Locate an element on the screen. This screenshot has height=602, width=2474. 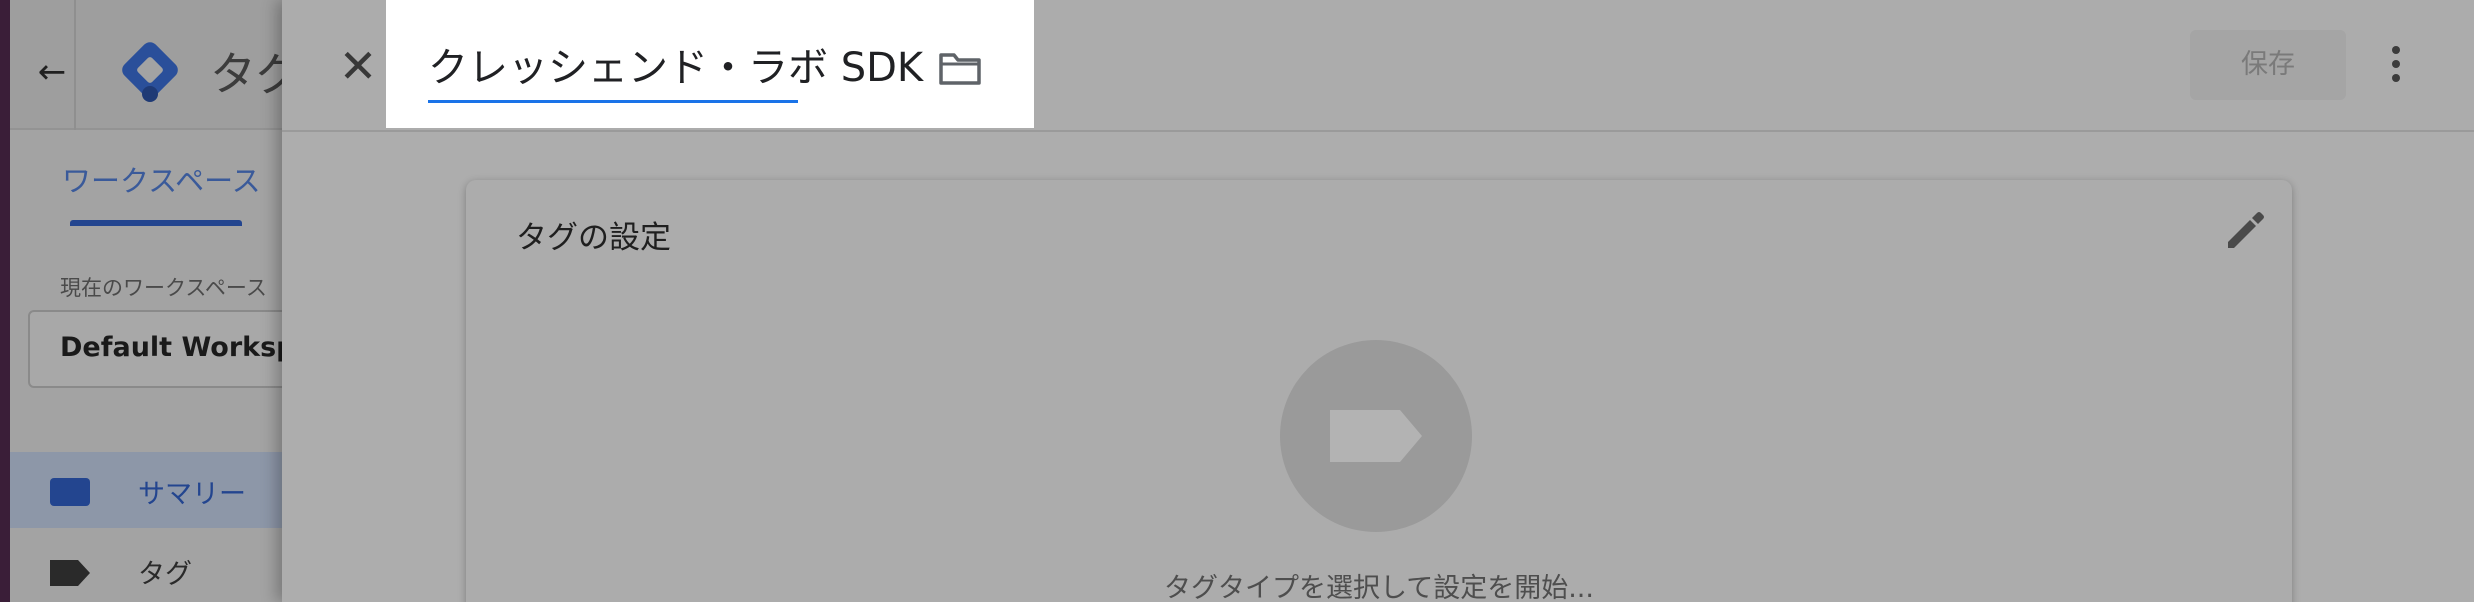
sidebar-item-tags-label: タグ is located at coordinates (165, 571).